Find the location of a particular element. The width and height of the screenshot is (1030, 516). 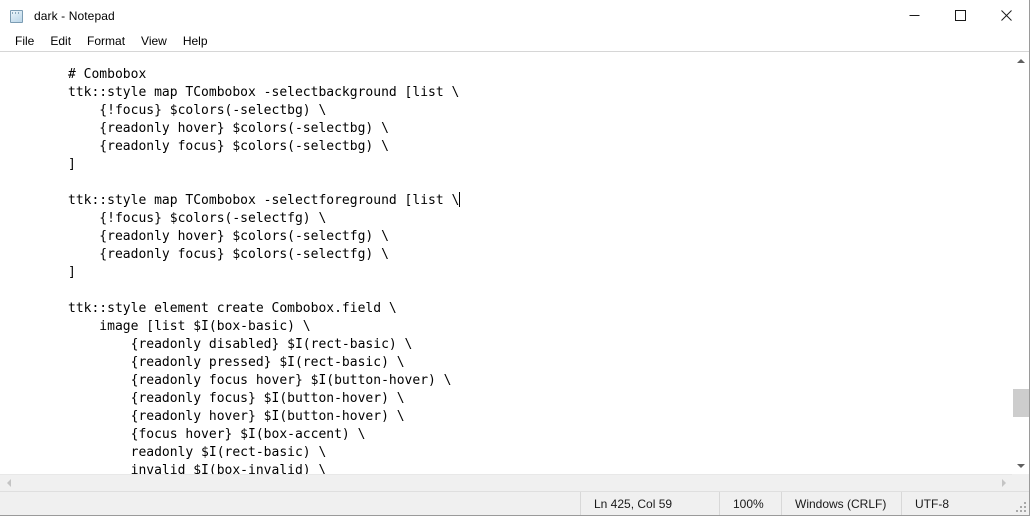

status-cursor-position: Ln 425, Col 59 is located at coordinates (649, 503).